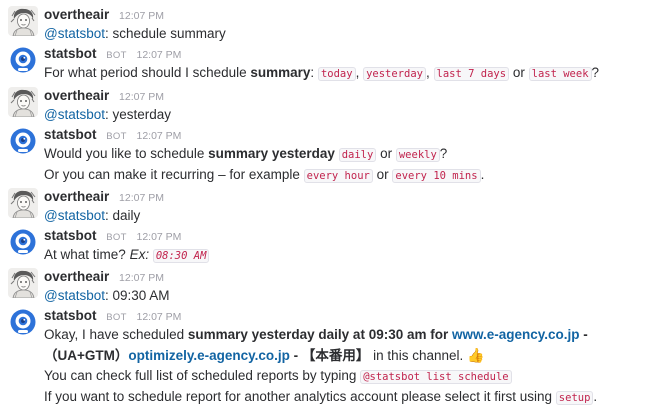  What do you see at coordinates (476, 355) in the screenshot?
I see `thumbs-up-icon: 👍` at bounding box center [476, 355].